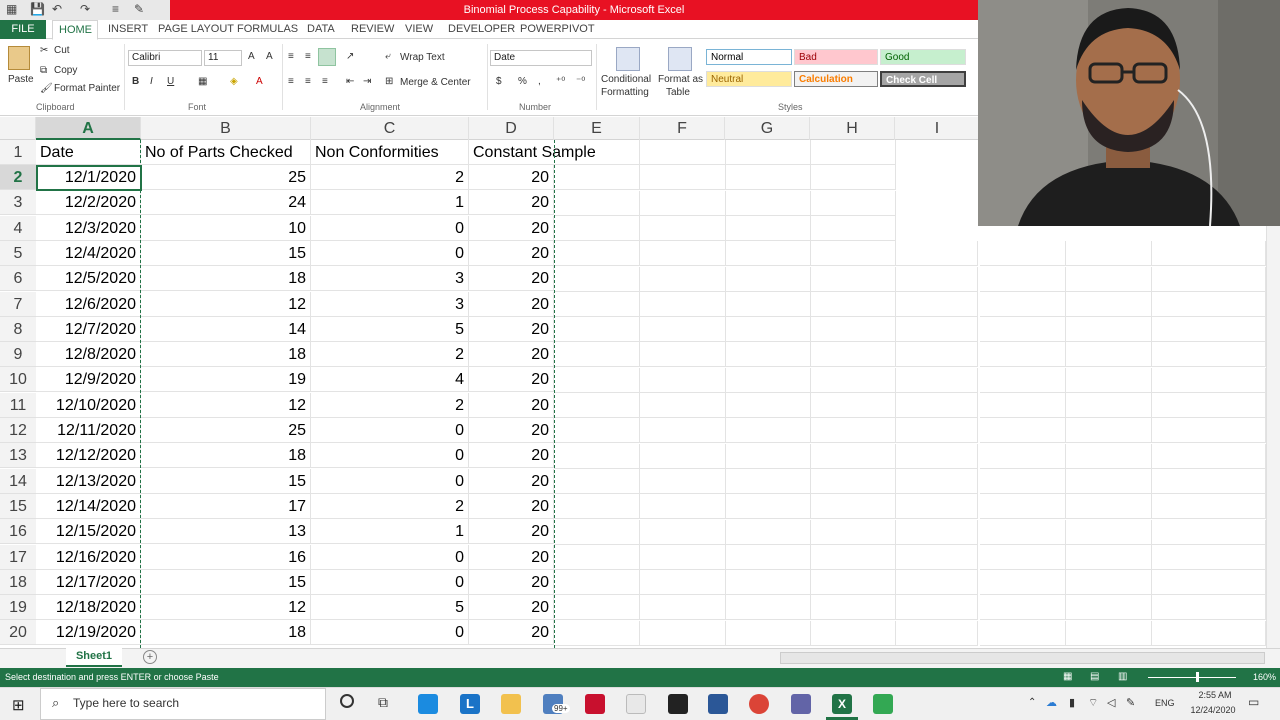 The width and height of the screenshot is (1280, 720). I want to click on non-conformities-cell: 4, so click(390, 380).